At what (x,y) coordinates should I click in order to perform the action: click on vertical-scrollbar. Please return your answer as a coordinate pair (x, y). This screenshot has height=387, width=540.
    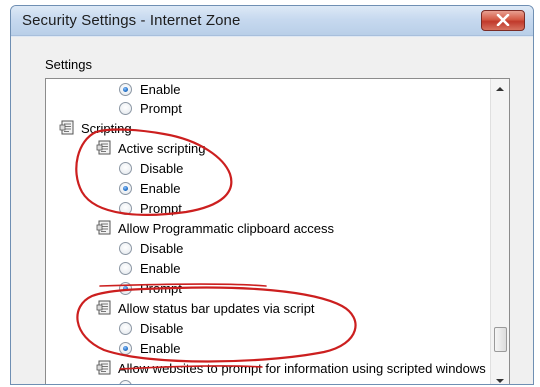
    Looking at the image, I should click on (499, 231).